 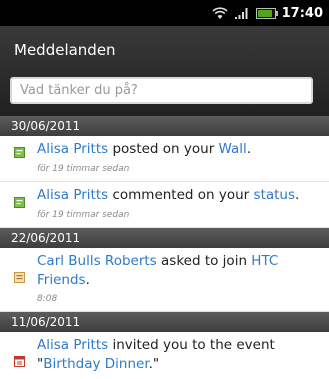 What do you see at coordinates (161, 90) in the screenshot?
I see `status-update-input: Vad tänker du på?` at bounding box center [161, 90].